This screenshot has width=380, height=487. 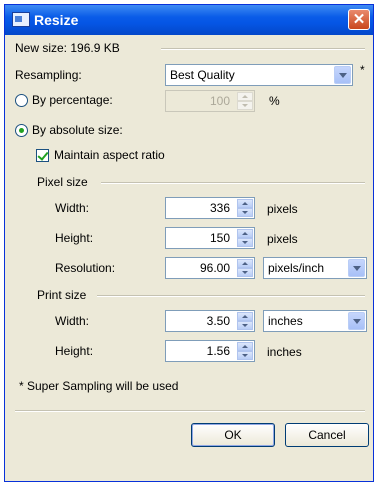 What do you see at coordinates (282, 239) in the screenshot?
I see `pixel-height-unit: pixels` at bounding box center [282, 239].